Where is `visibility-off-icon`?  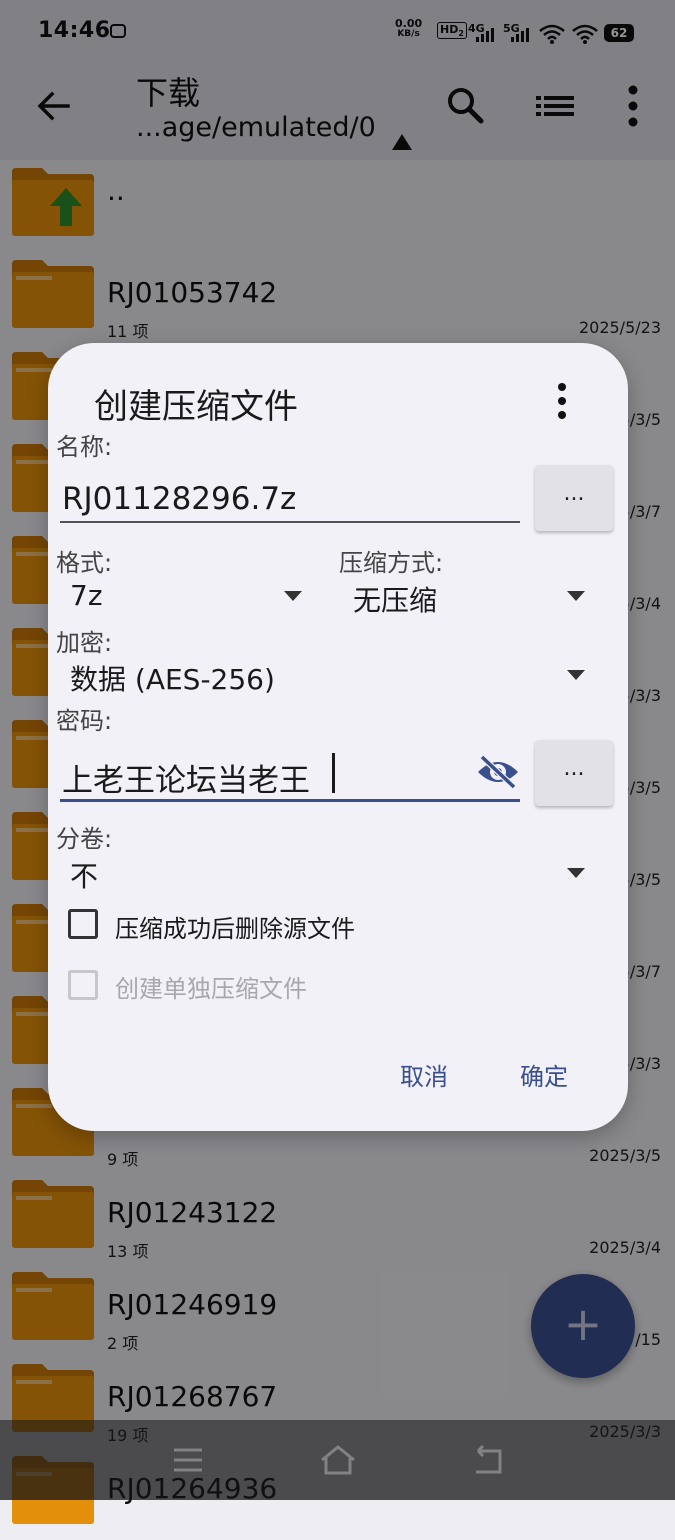 visibility-off-icon is located at coordinates (498, 772).